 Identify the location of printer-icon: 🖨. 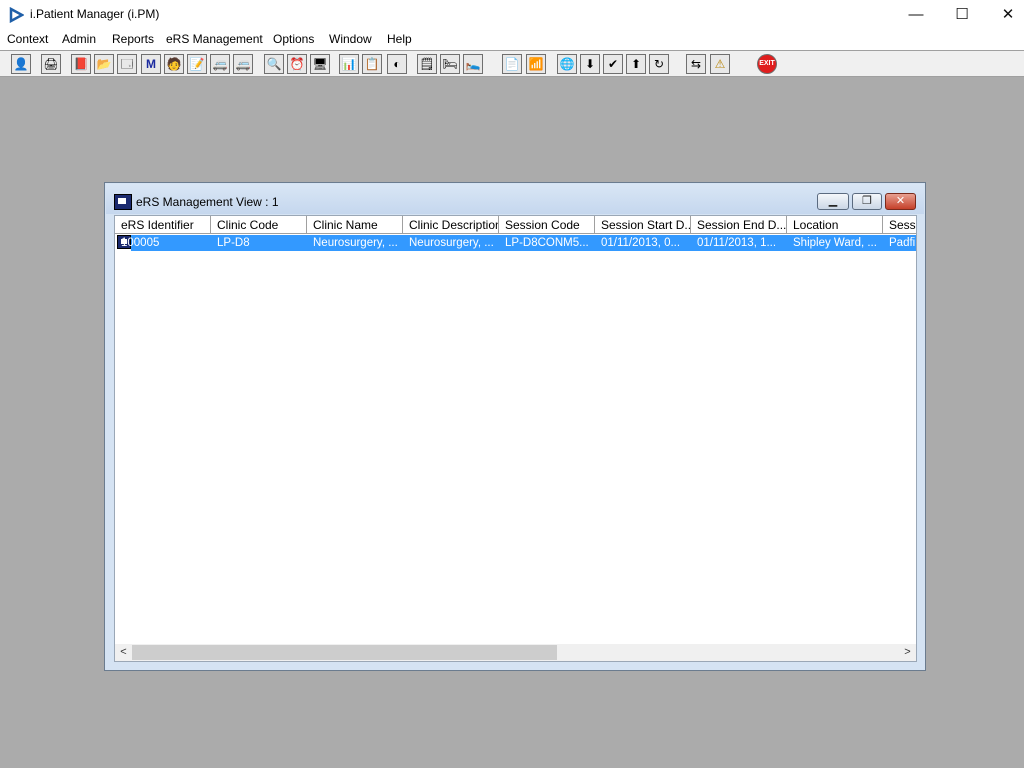
(51, 64).